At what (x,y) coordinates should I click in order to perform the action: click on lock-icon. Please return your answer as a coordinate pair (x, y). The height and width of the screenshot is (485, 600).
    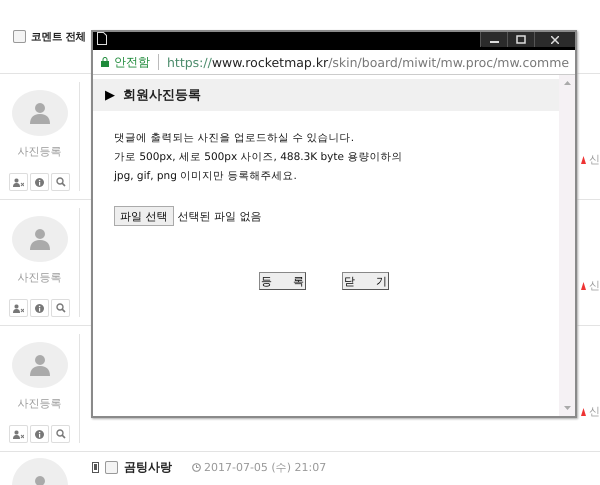
    Looking at the image, I should click on (105, 62).